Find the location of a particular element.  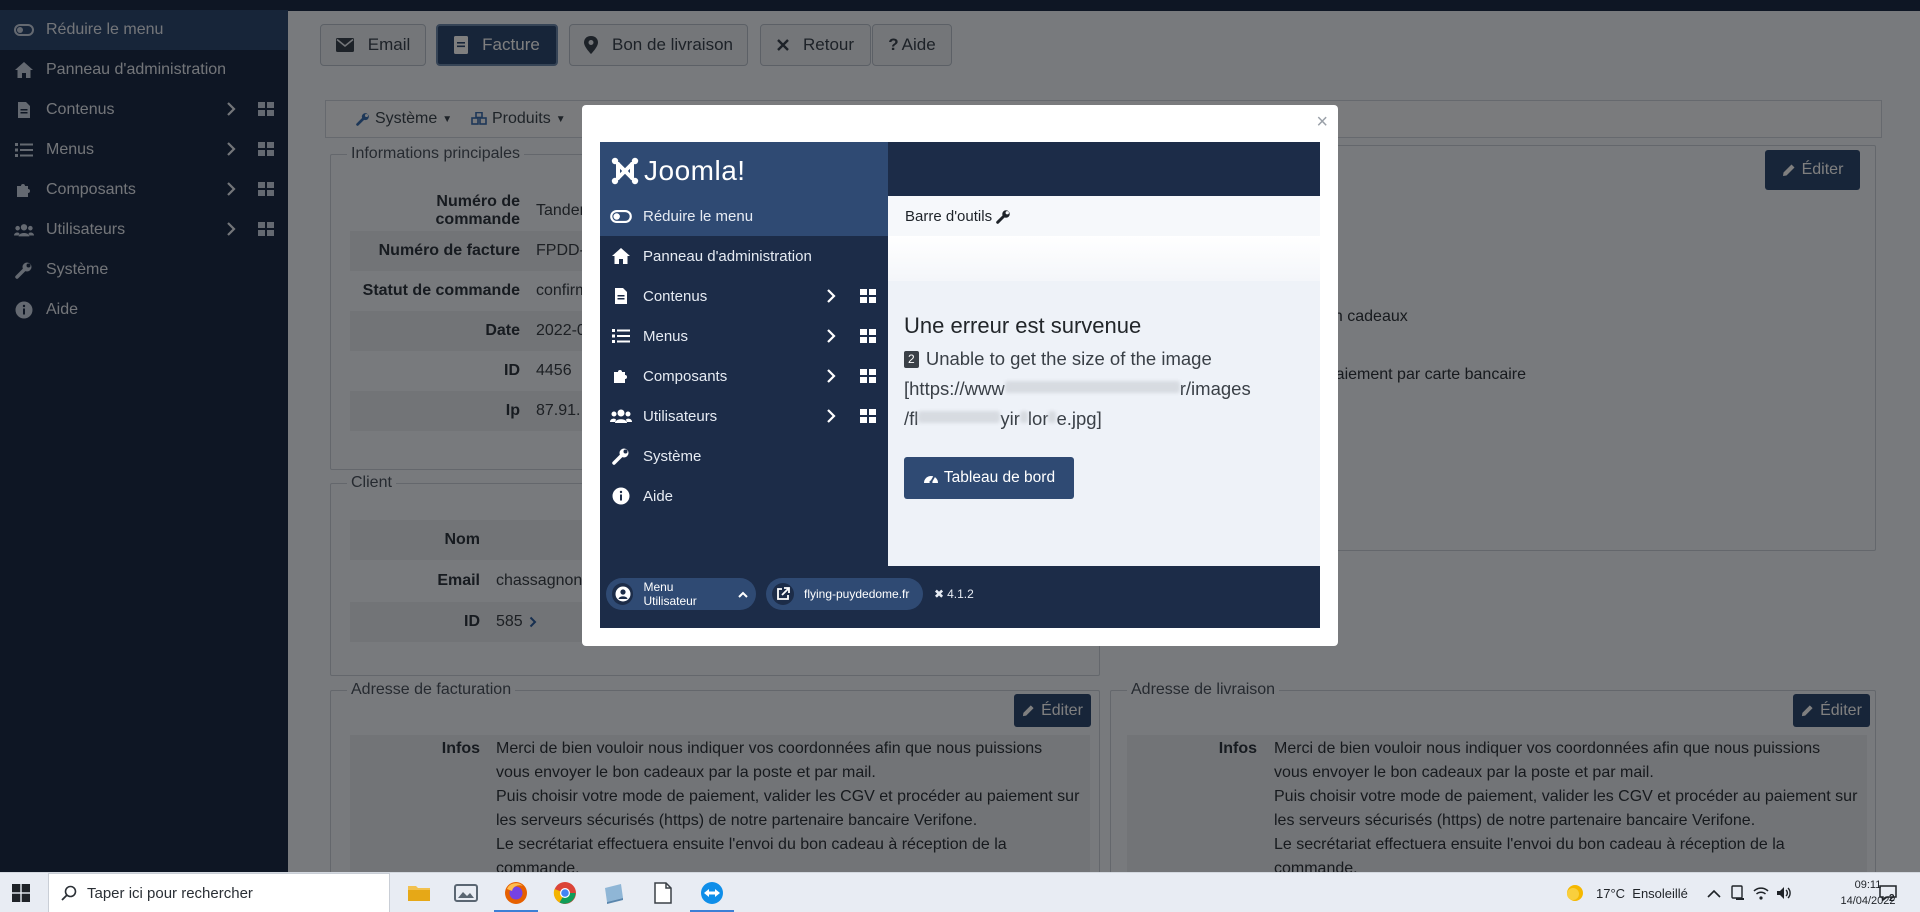

sun-icon is located at coordinates (1575, 893).